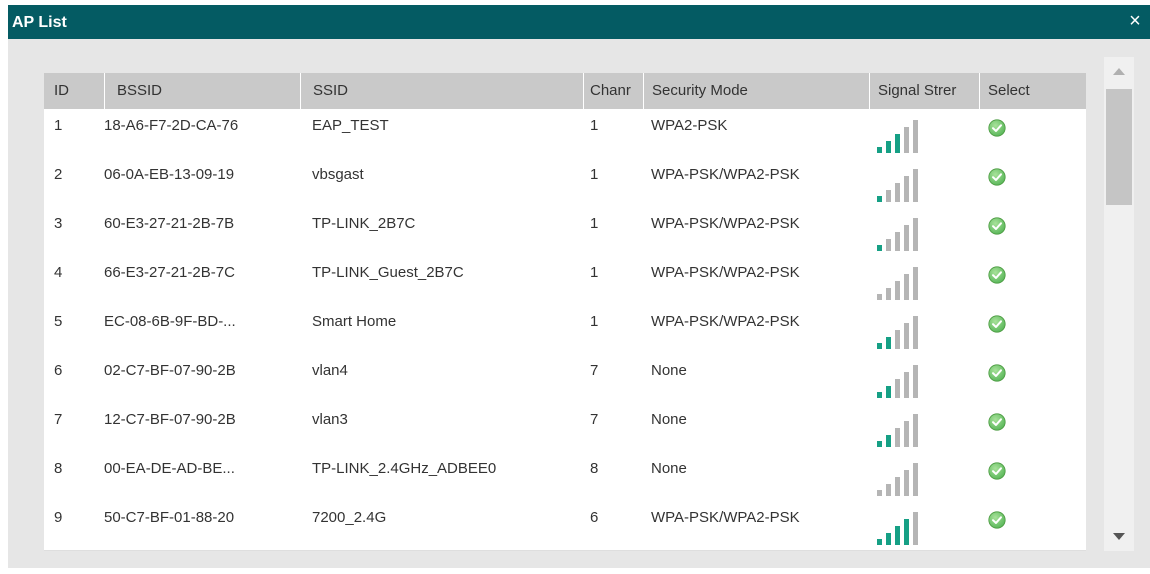  I want to click on cell-ssid: EAP_TEST, so click(350, 125).